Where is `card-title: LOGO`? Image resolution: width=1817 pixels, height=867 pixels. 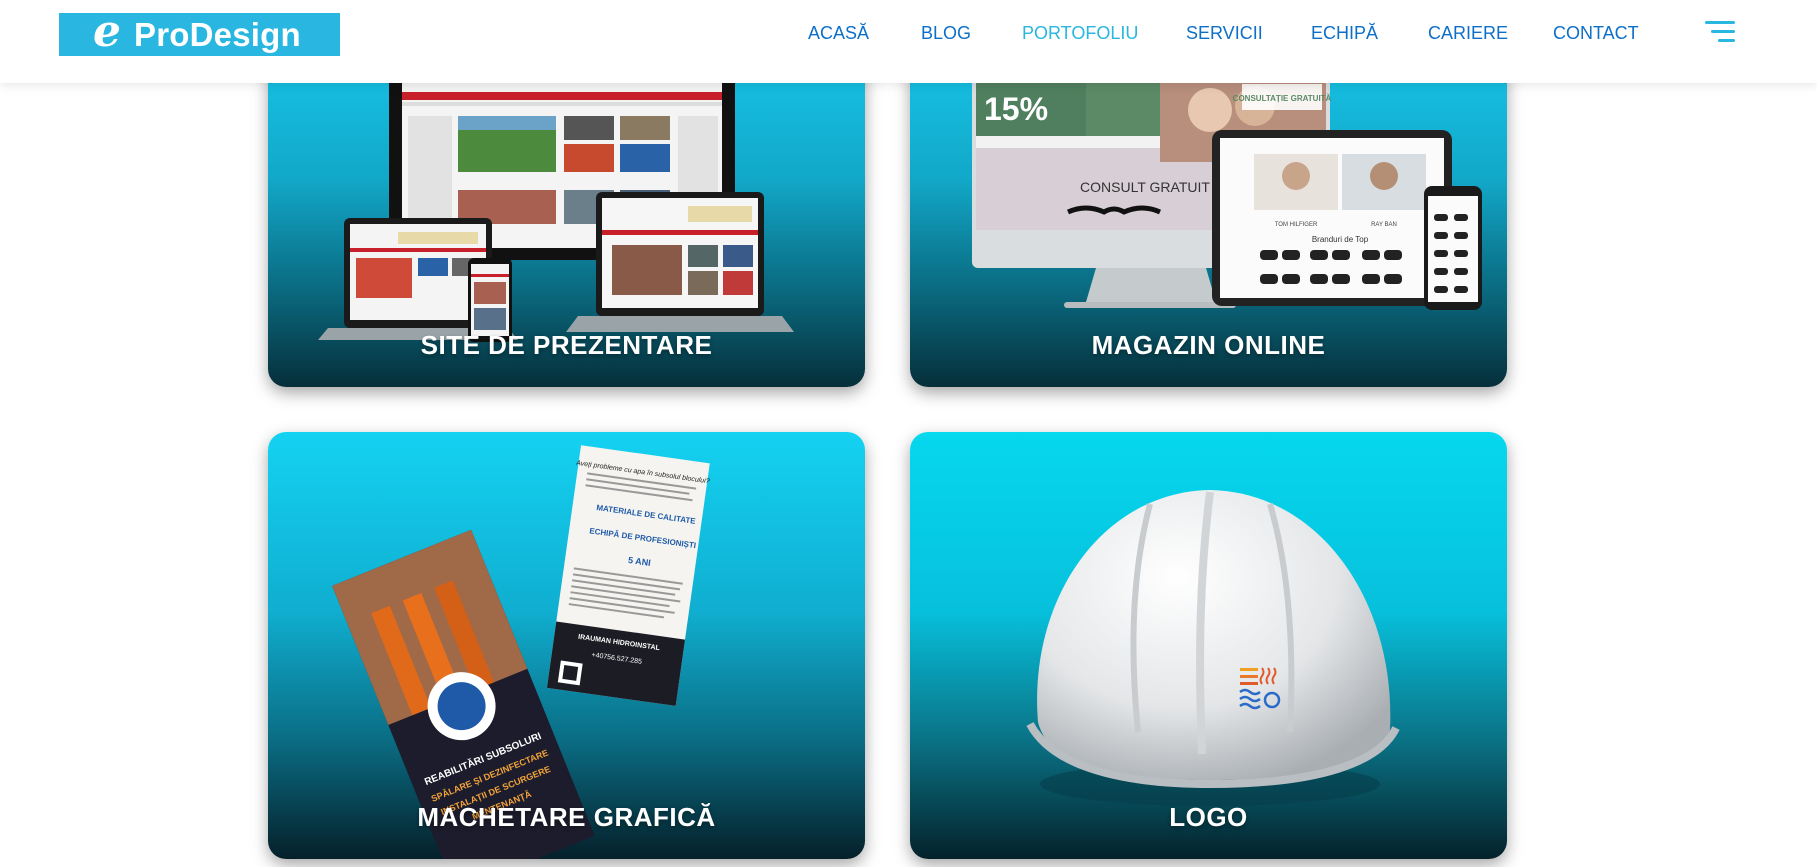 card-title: LOGO is located at coordinates (1208, 817).